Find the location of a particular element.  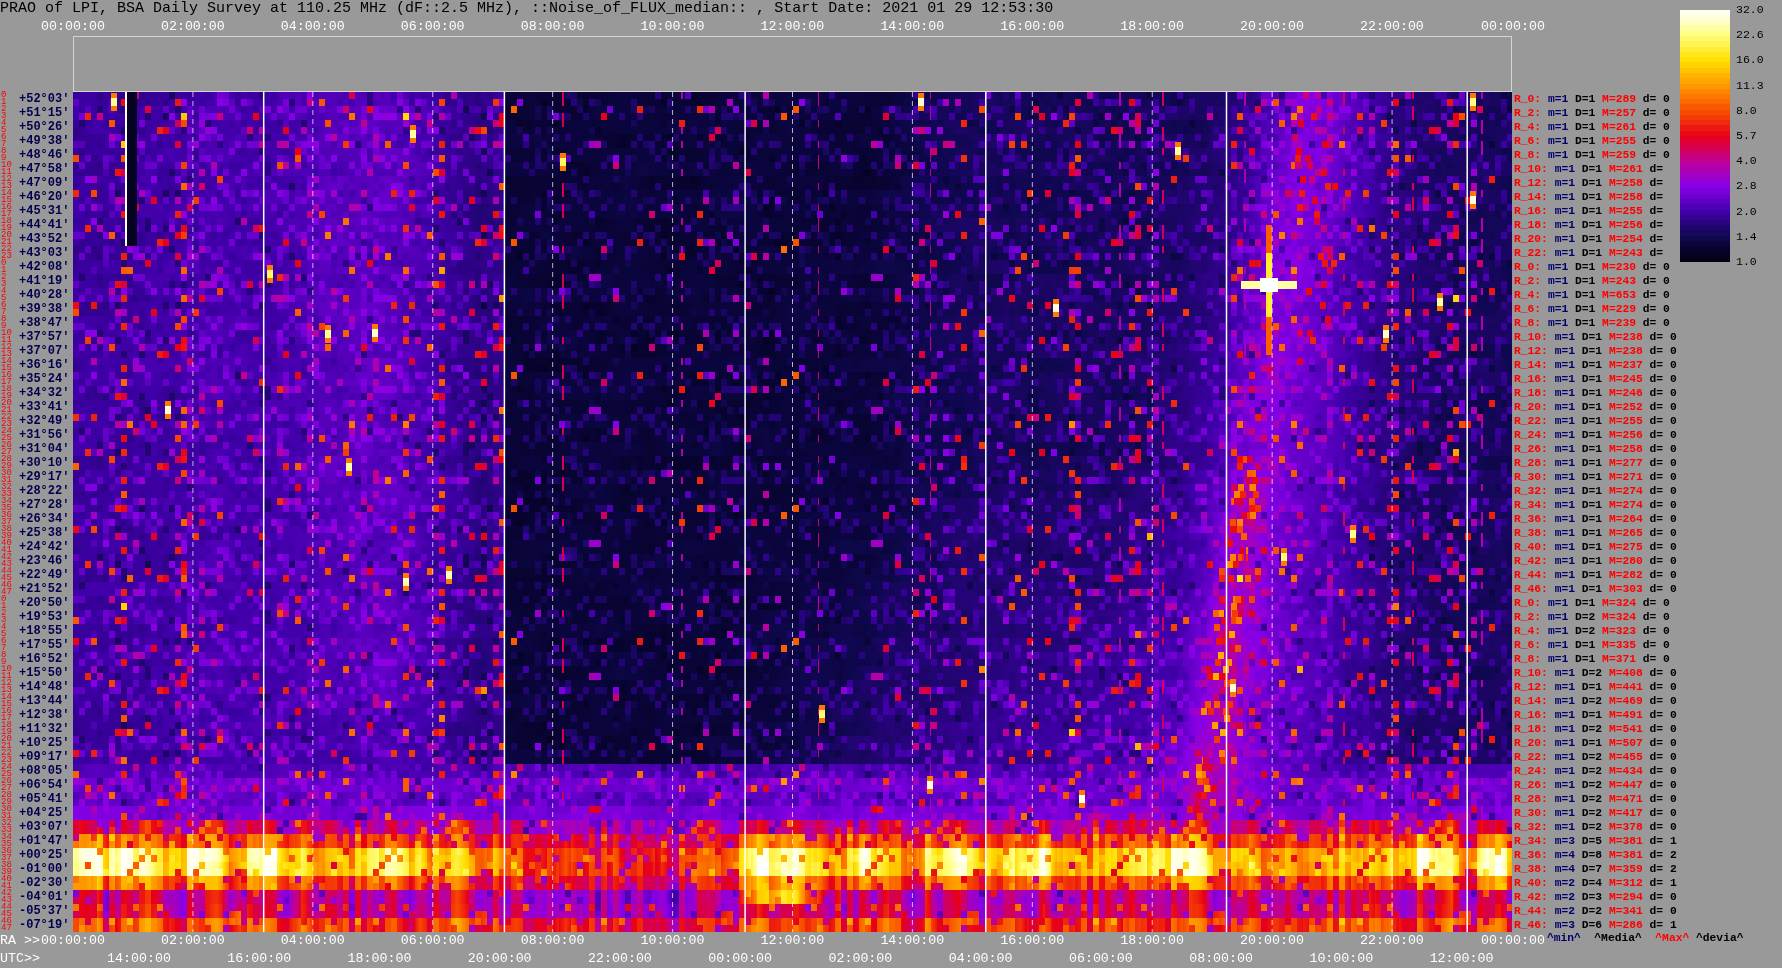

min-value: m=2 is located at coordinates (1564, 883).